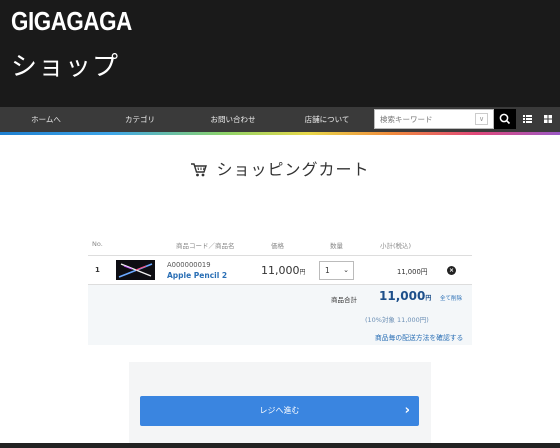 The image size is (560, 448). Describe the element at coordinates (396, 246) in the screenshot. I see `column-header-subtotal: 小計(税込)` at that location.